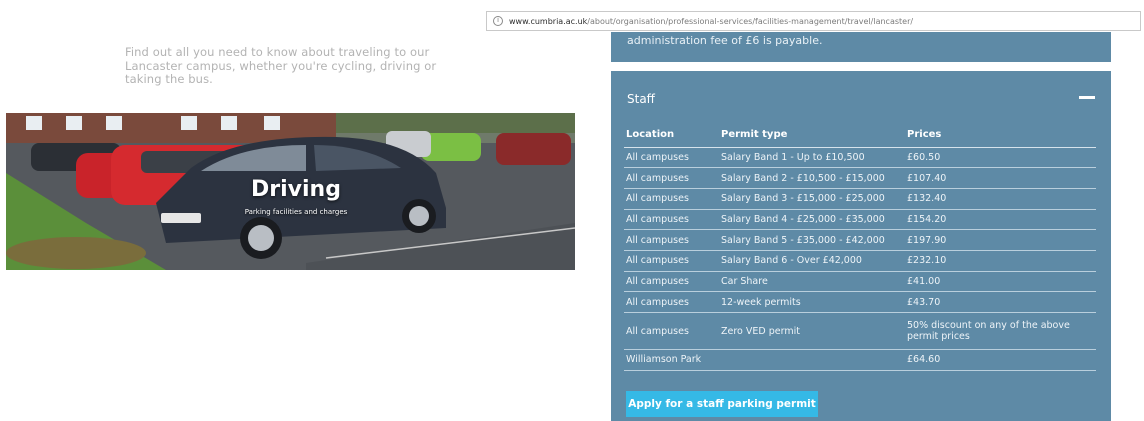 Image resolution: width=1144 pixels, height=421 pixels. I want to click on table-header-row: Location Permit type Prices, so click(860, 135).